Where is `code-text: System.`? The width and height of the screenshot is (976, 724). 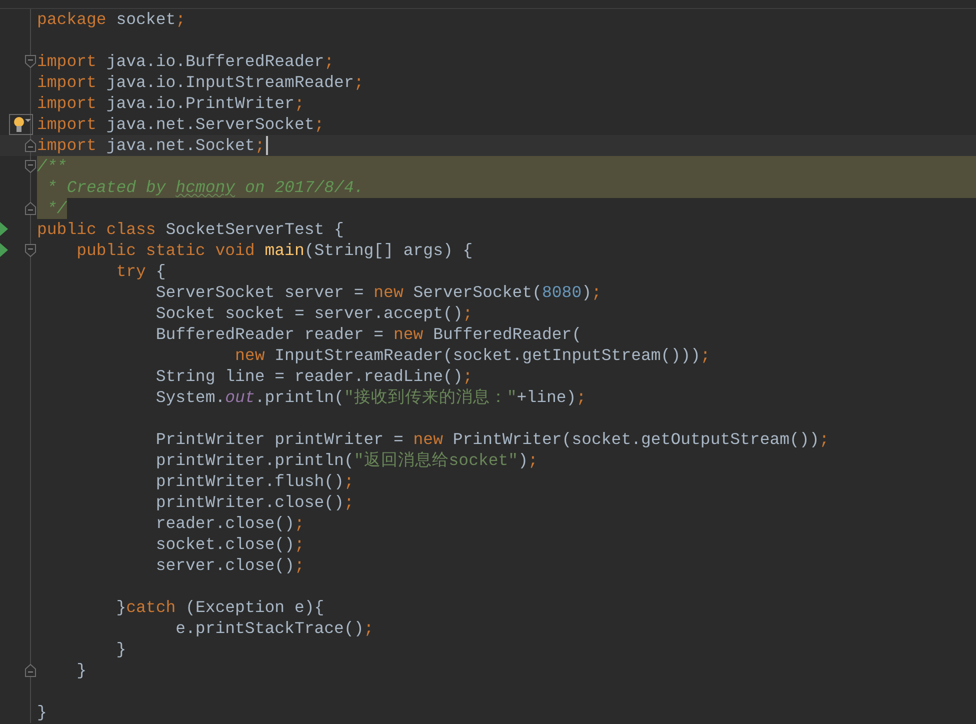 code-text: System. is located at coordinates (190, 397).